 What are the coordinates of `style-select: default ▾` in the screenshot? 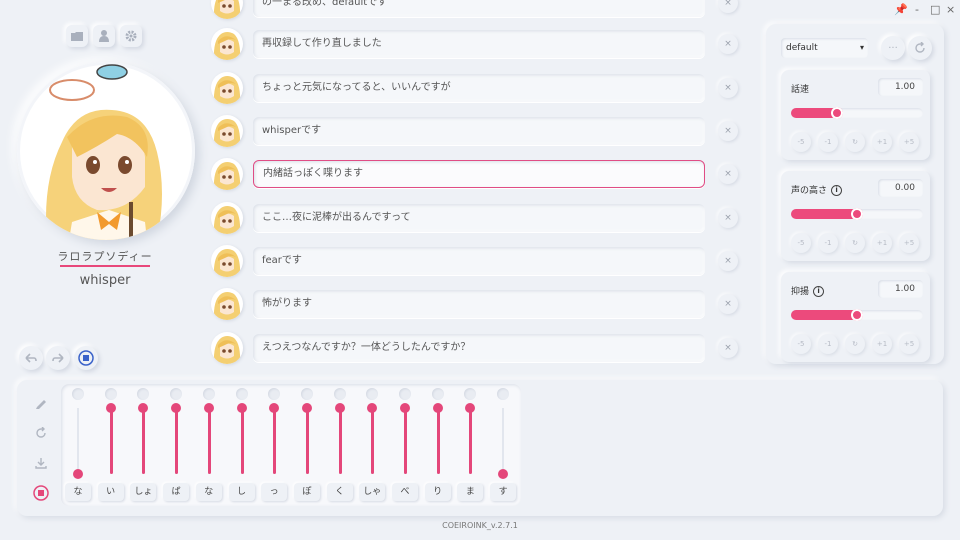 It's located at (824, 48).